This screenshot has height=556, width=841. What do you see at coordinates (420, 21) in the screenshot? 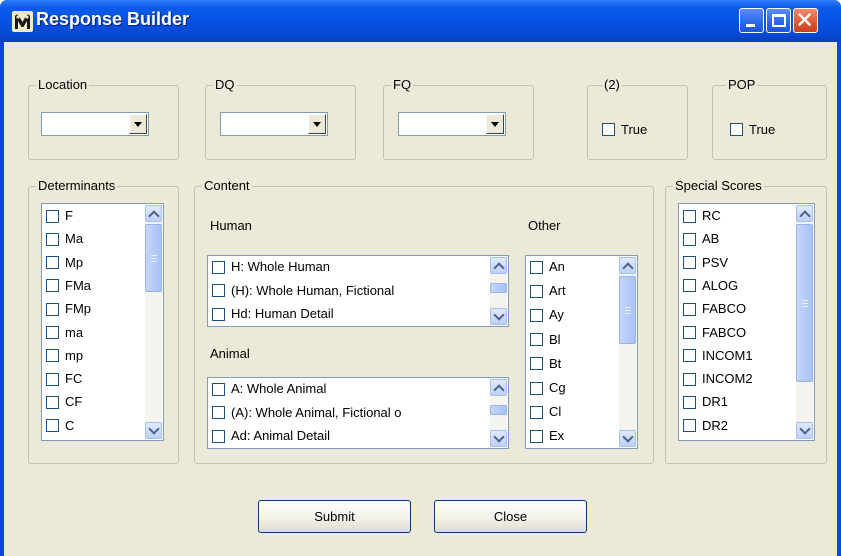
I see `title-bar: Response Builder` at bounding box center [420, 21].